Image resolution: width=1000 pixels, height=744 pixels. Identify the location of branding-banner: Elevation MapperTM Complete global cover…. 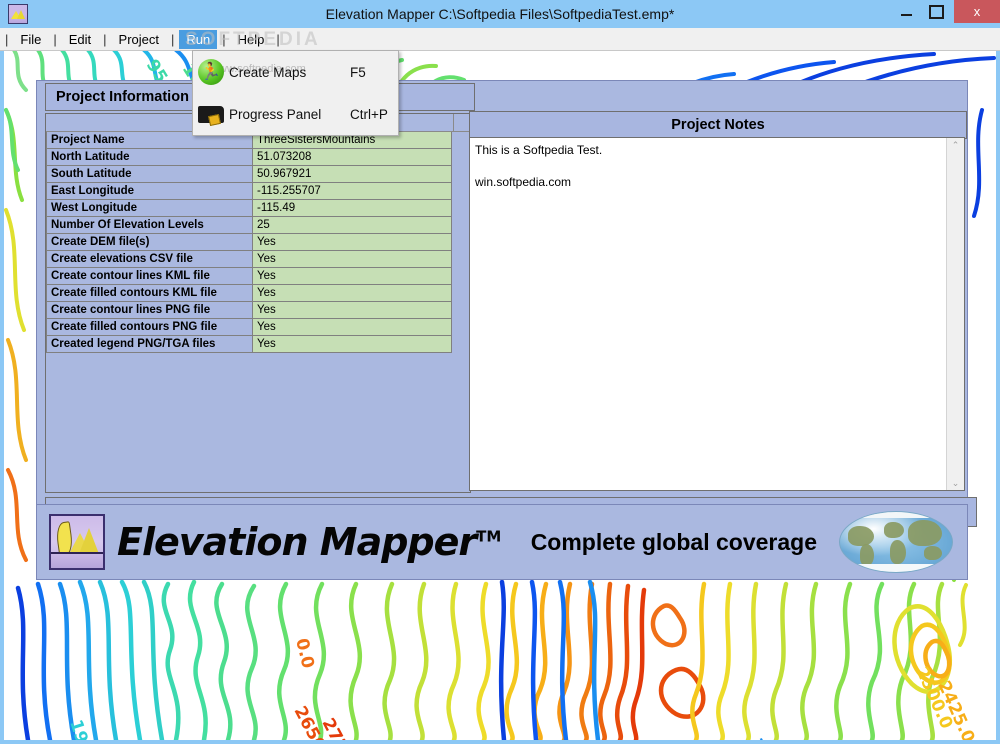
(502, 542).